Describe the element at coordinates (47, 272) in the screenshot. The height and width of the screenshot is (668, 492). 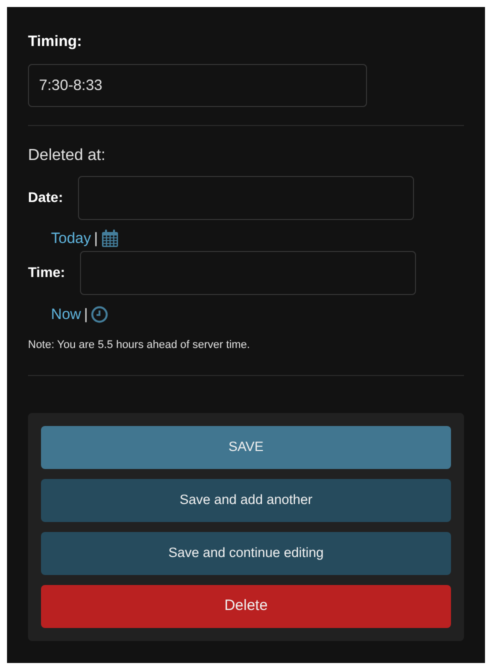
I see `field-label: Time:` at that location.